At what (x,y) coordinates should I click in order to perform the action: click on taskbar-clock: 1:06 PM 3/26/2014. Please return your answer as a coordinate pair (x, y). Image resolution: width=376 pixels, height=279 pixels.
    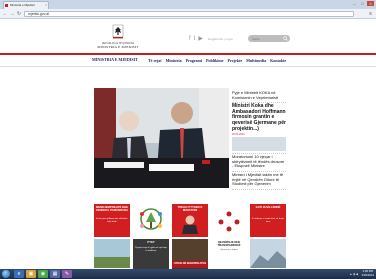
    Looking at the image, I should click on (367, 273).